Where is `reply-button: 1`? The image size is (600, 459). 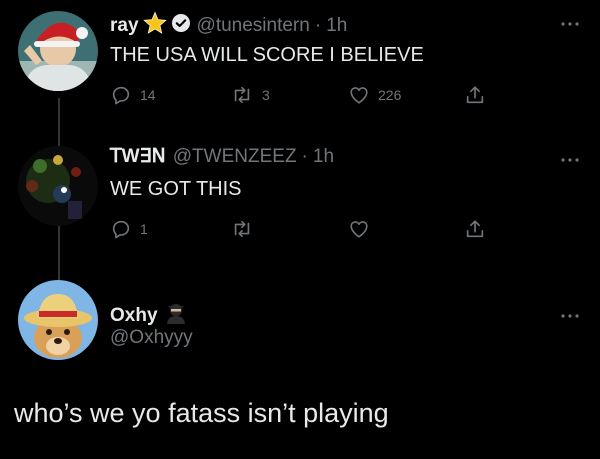 reply-button: 1 is located at coordinates (129, 229).